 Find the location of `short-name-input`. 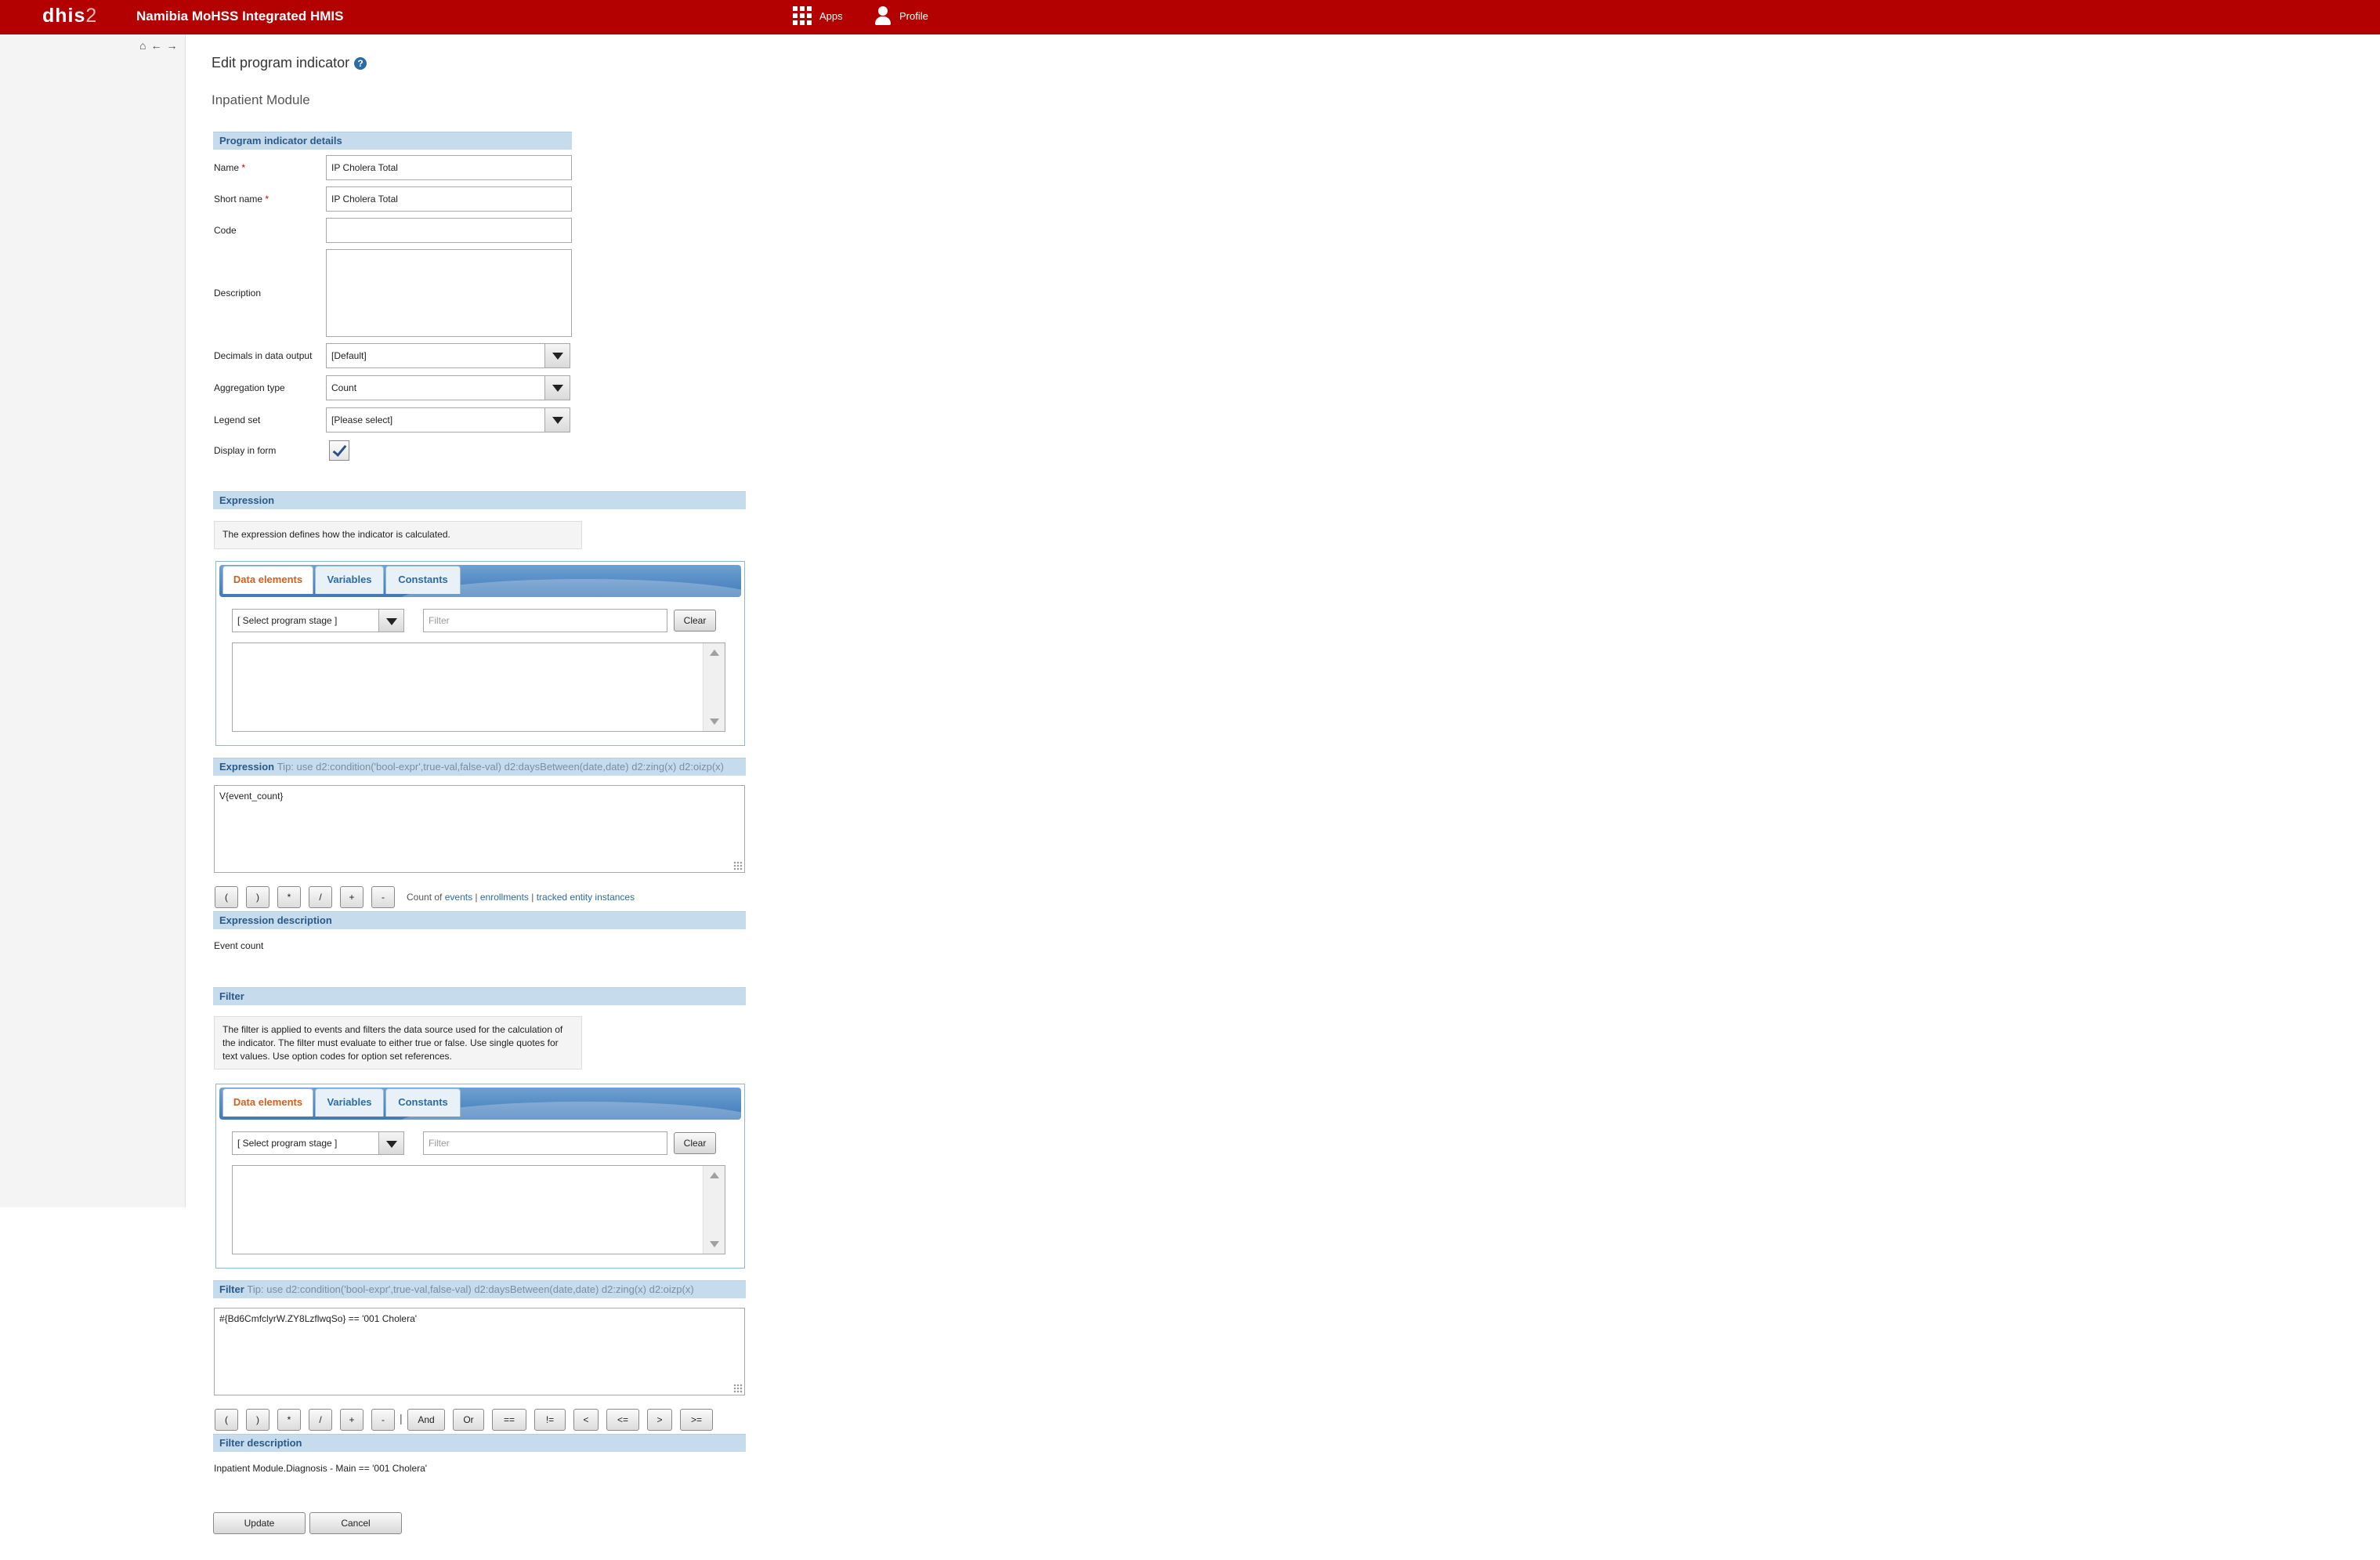

short-name-input is located at coordinates (449, 199).